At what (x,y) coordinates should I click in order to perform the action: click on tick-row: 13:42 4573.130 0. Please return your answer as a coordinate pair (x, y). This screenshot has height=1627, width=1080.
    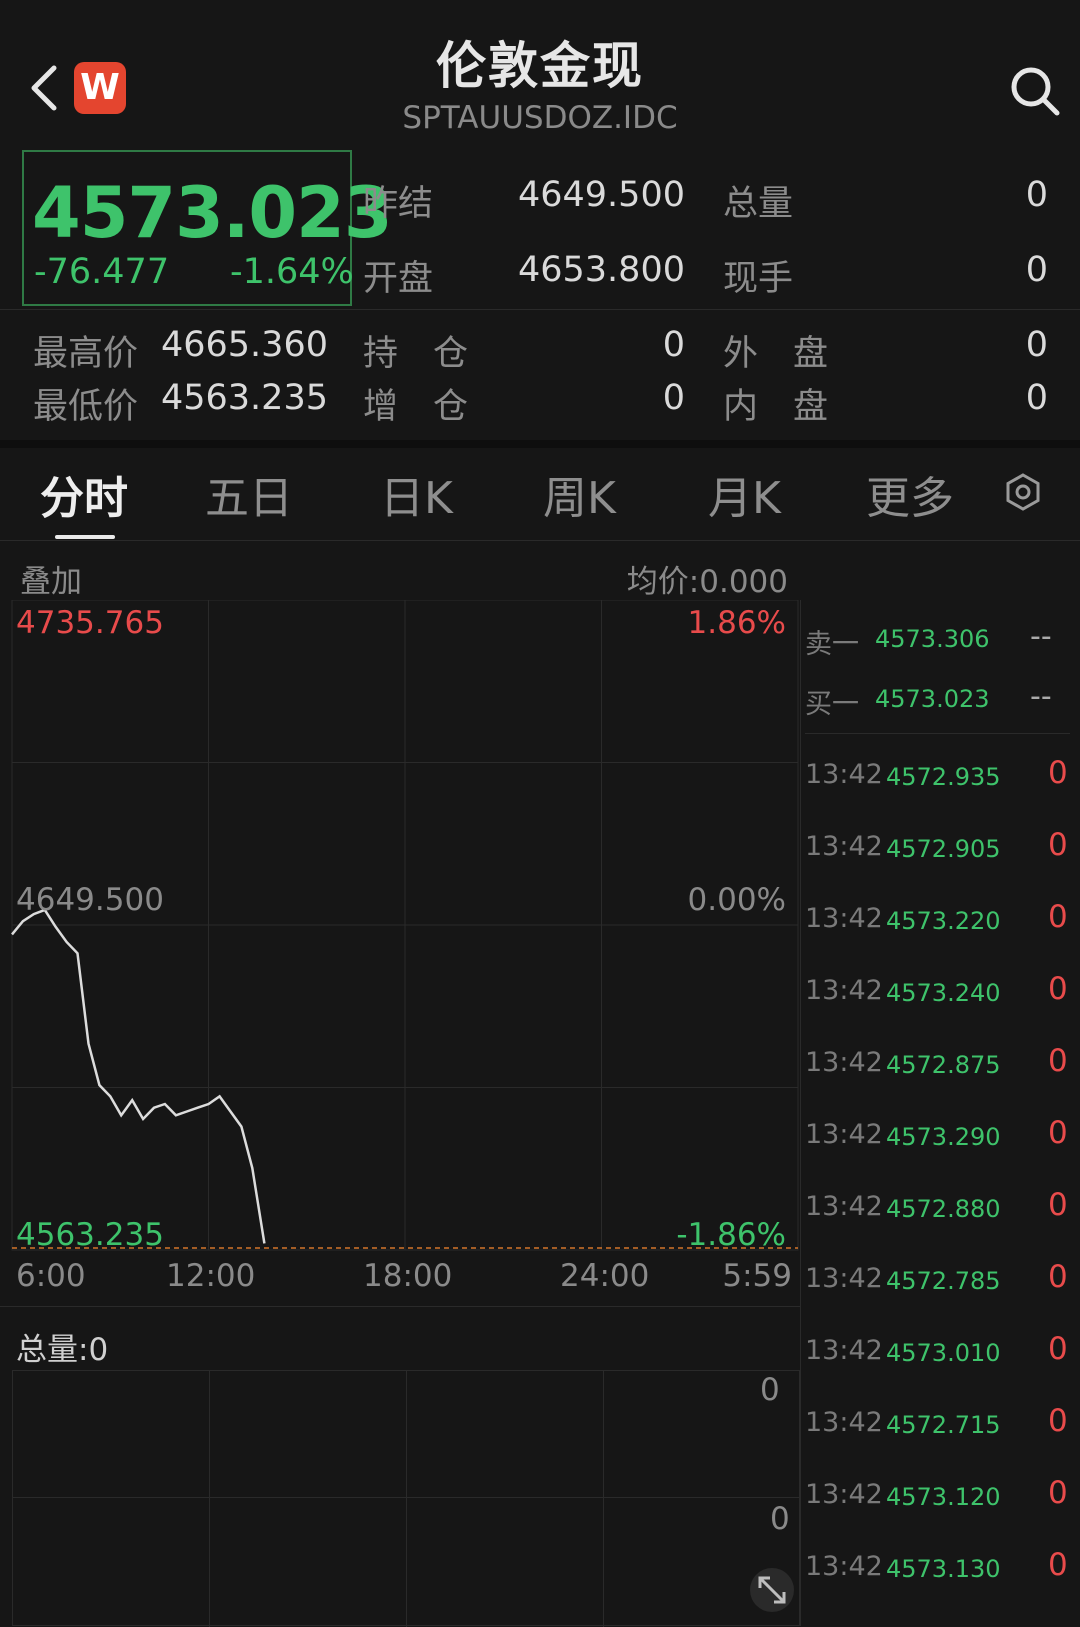
    Looking at the image, I should click on (940, 1567).